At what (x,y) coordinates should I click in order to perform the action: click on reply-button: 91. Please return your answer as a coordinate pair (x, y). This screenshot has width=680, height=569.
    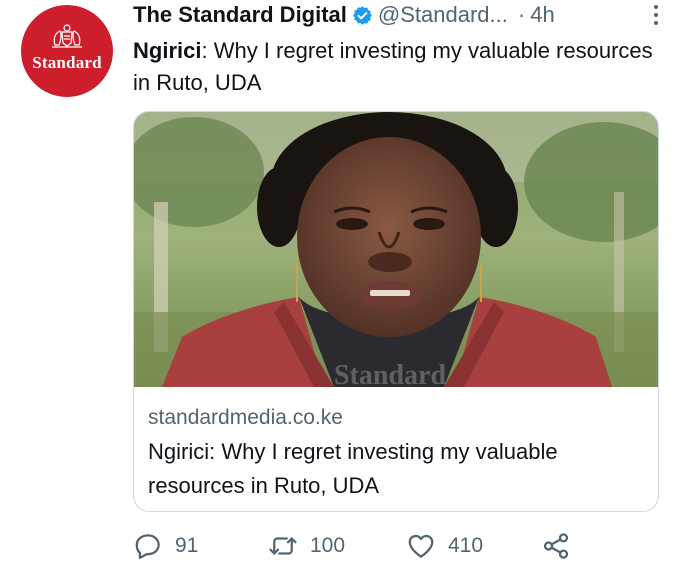
    Looking at the image, I should click on (165, 546).